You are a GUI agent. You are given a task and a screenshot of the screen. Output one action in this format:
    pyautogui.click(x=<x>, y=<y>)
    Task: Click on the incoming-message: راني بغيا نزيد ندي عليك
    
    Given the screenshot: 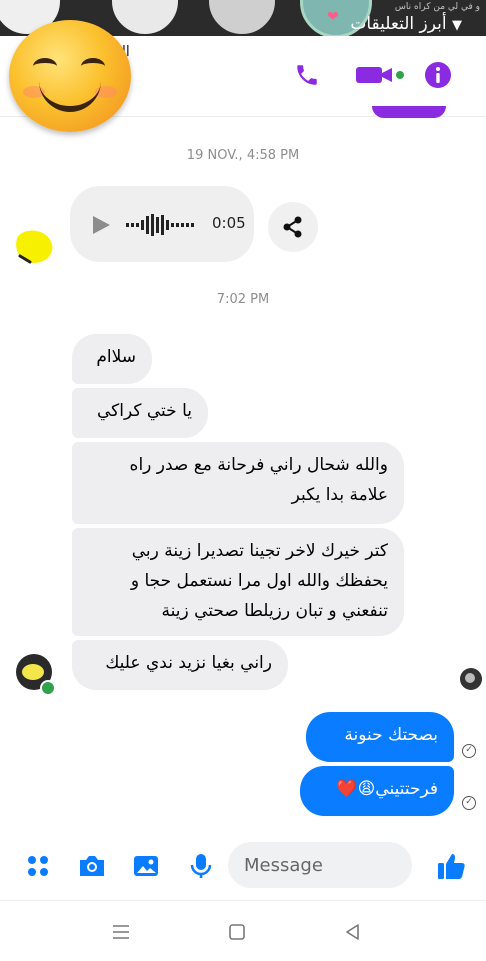 What is the action you would take?
    pyautogui.click(x=180, y=665)
    